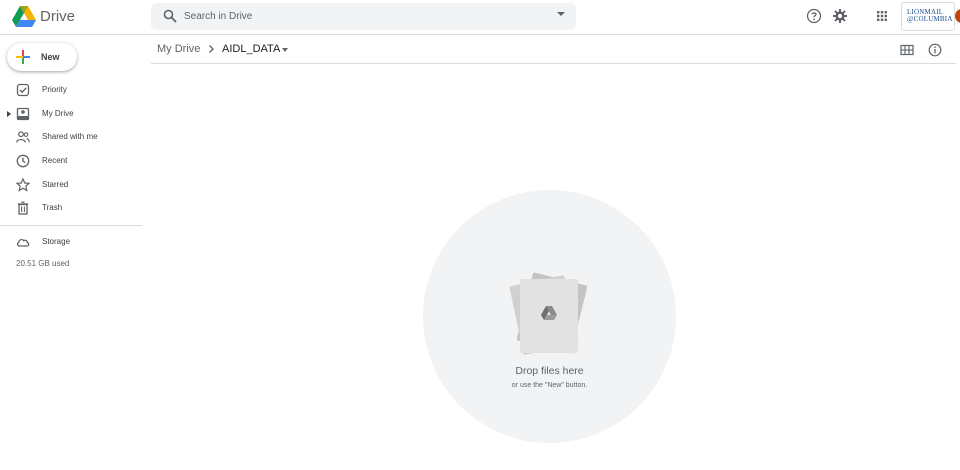  Describe the element at coordinates (935, 50) in the screenshot. I see `info-icon` at that location.